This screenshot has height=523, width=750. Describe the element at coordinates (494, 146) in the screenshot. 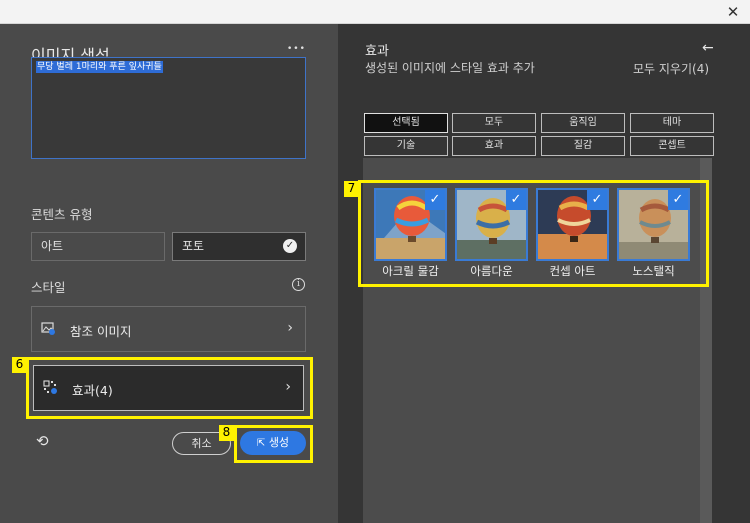

I see `chip-effect: 효과` at that location.